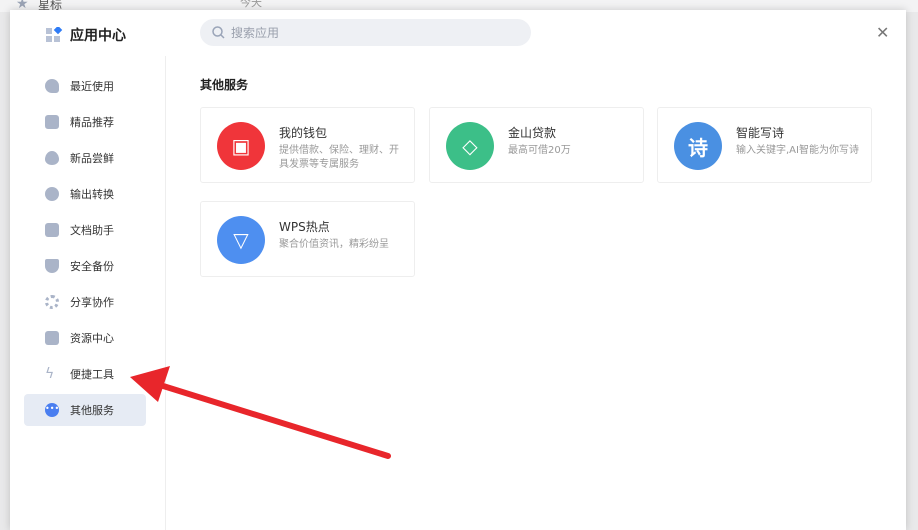 The image size is (918, 530). What do you see at coordinates (532, 133) in the screenshot?
I see `app-card-name: 金山贷款` at bounding box center [532, 133].